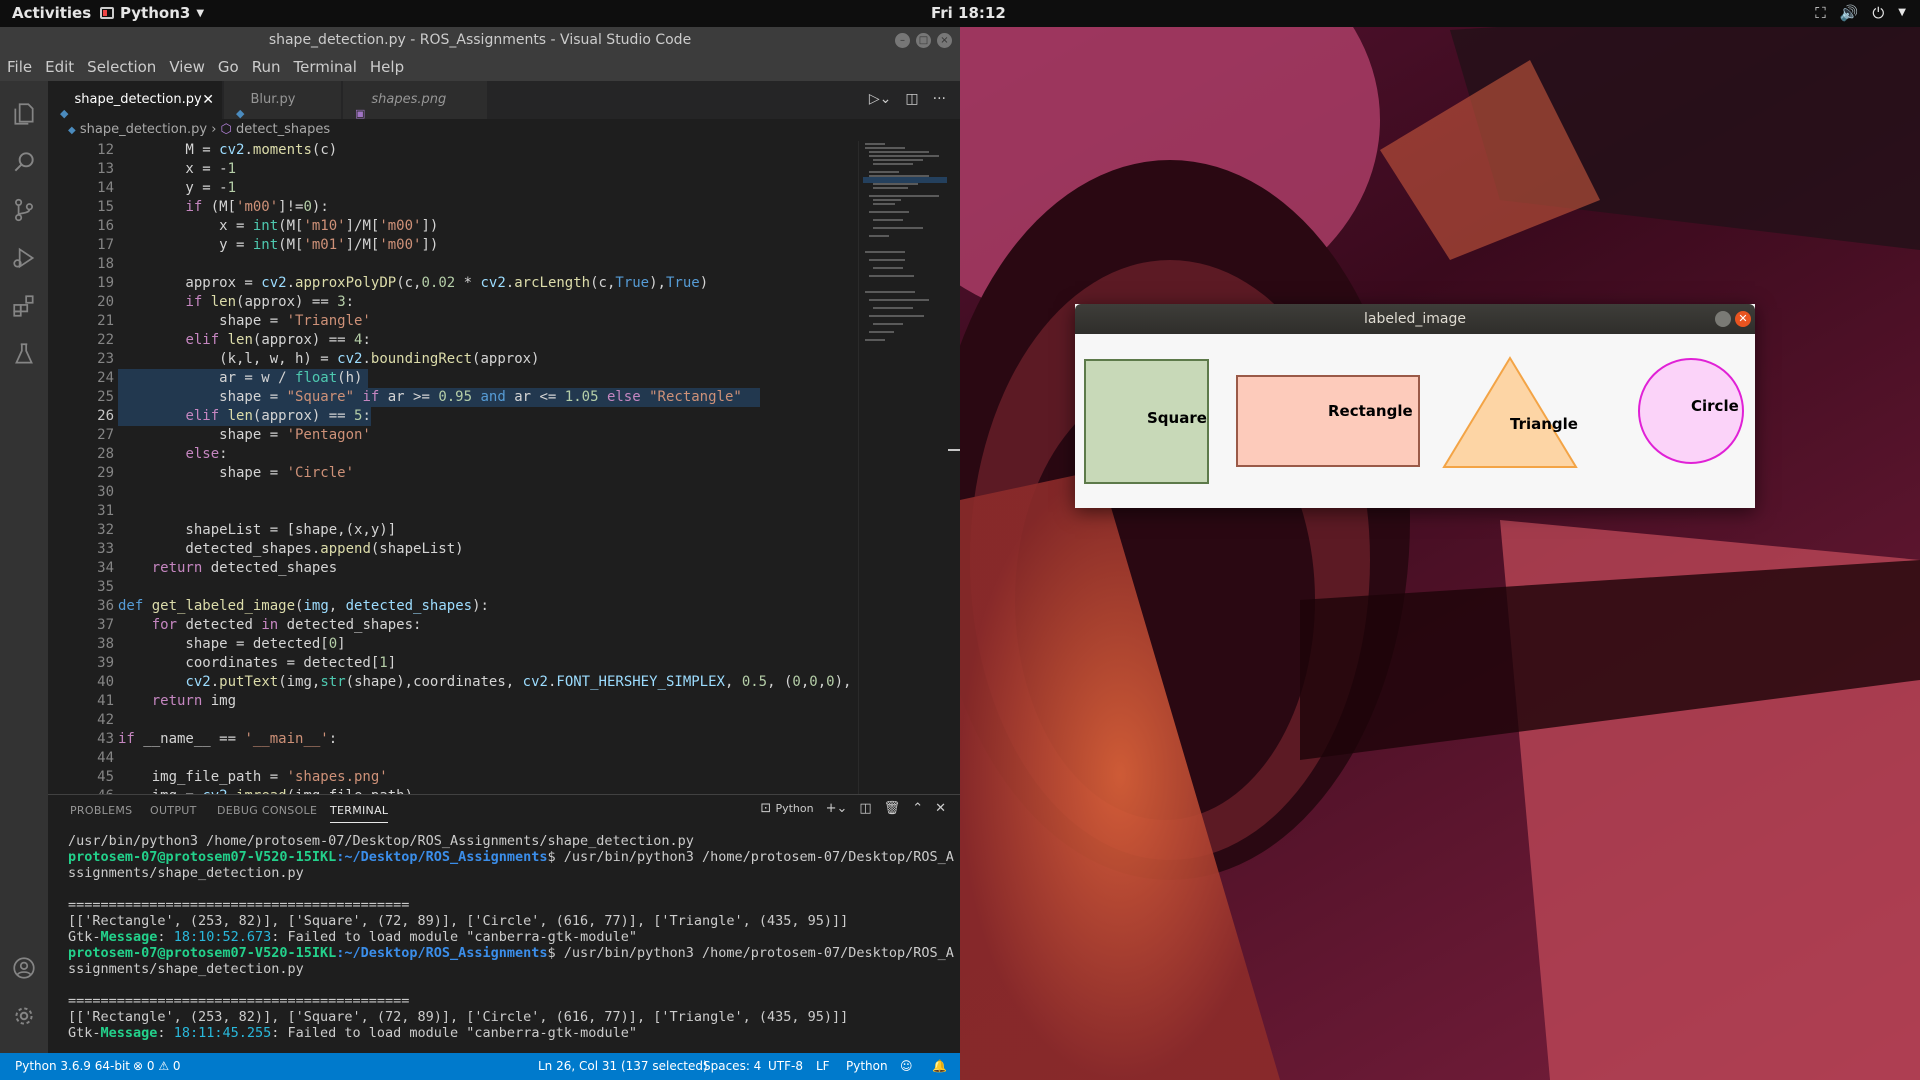 The width and height of the screenshot is (1920, 1080). What do you see at coordinates (508, 321) in the screenshot?
I see `code-line: shape = 'Triangle'` at bounding box center [508, 321].